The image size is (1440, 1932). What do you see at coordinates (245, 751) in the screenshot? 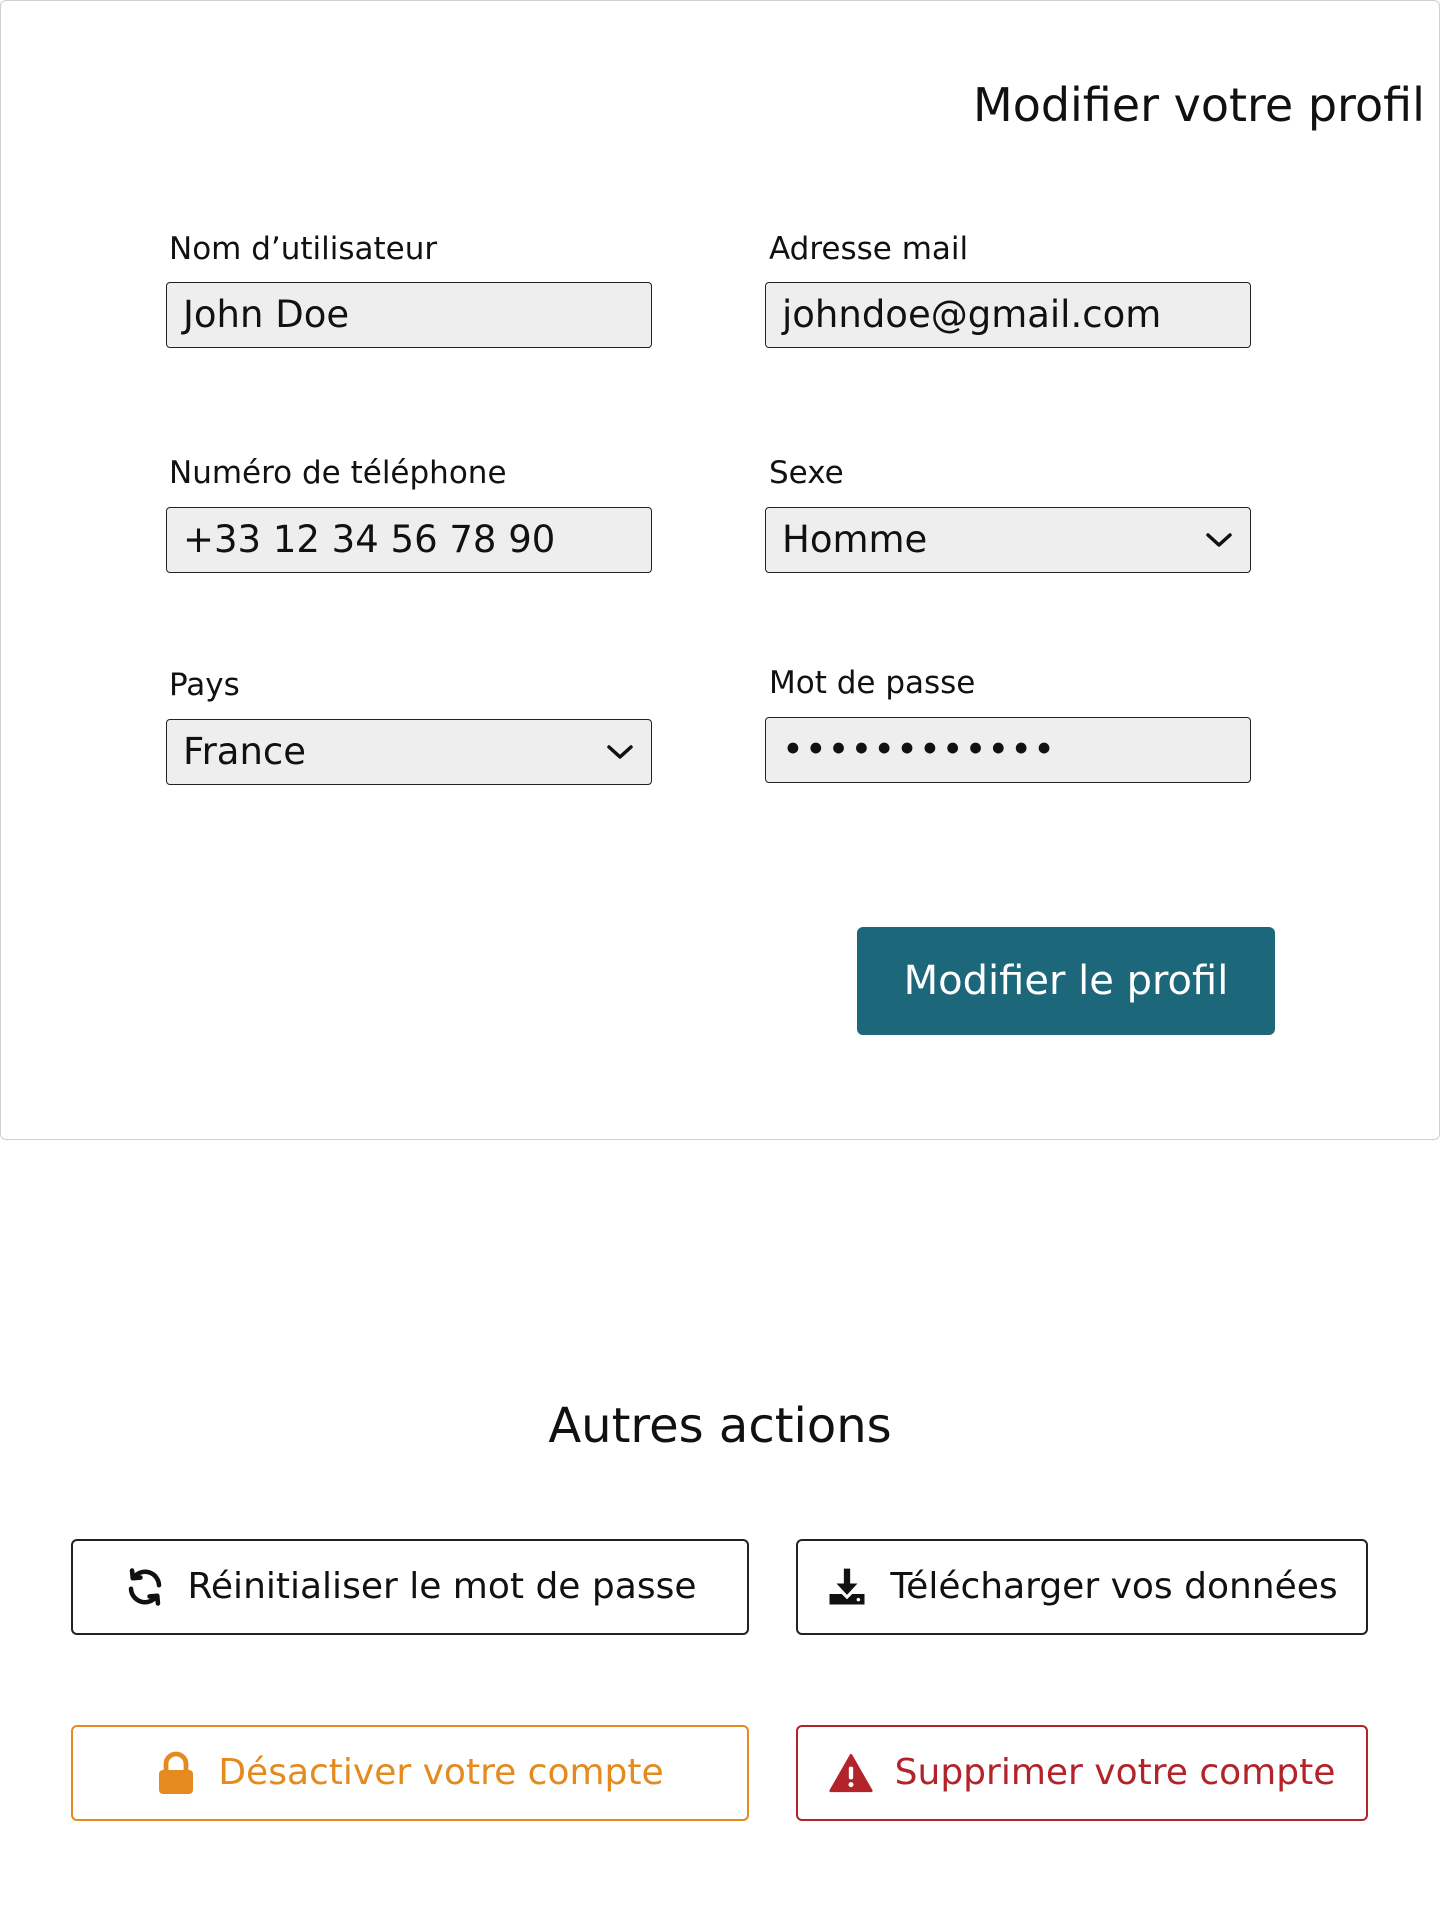
I see `country-value: France` at bounding box center [245, 751].